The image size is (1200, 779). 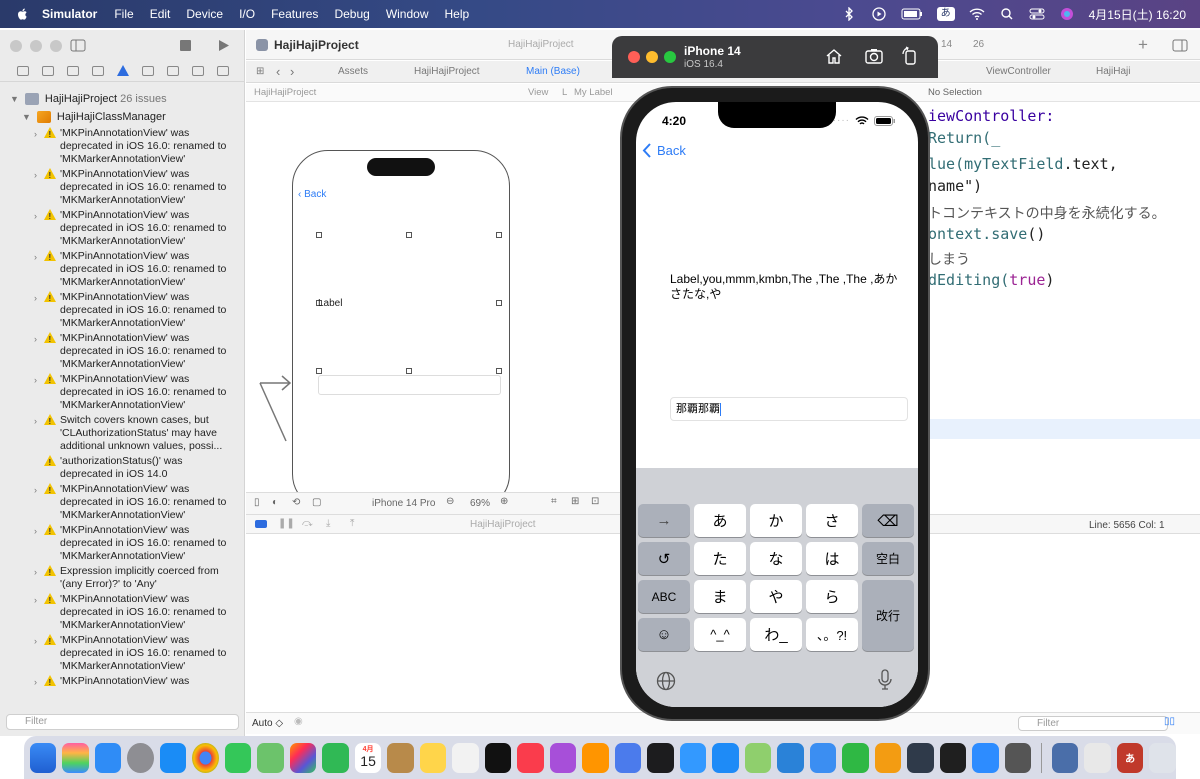 What do you see at coordinates (351, 14) in the screenshot?
I see `menu-debug: Debug` at bounding box center [351, 14].